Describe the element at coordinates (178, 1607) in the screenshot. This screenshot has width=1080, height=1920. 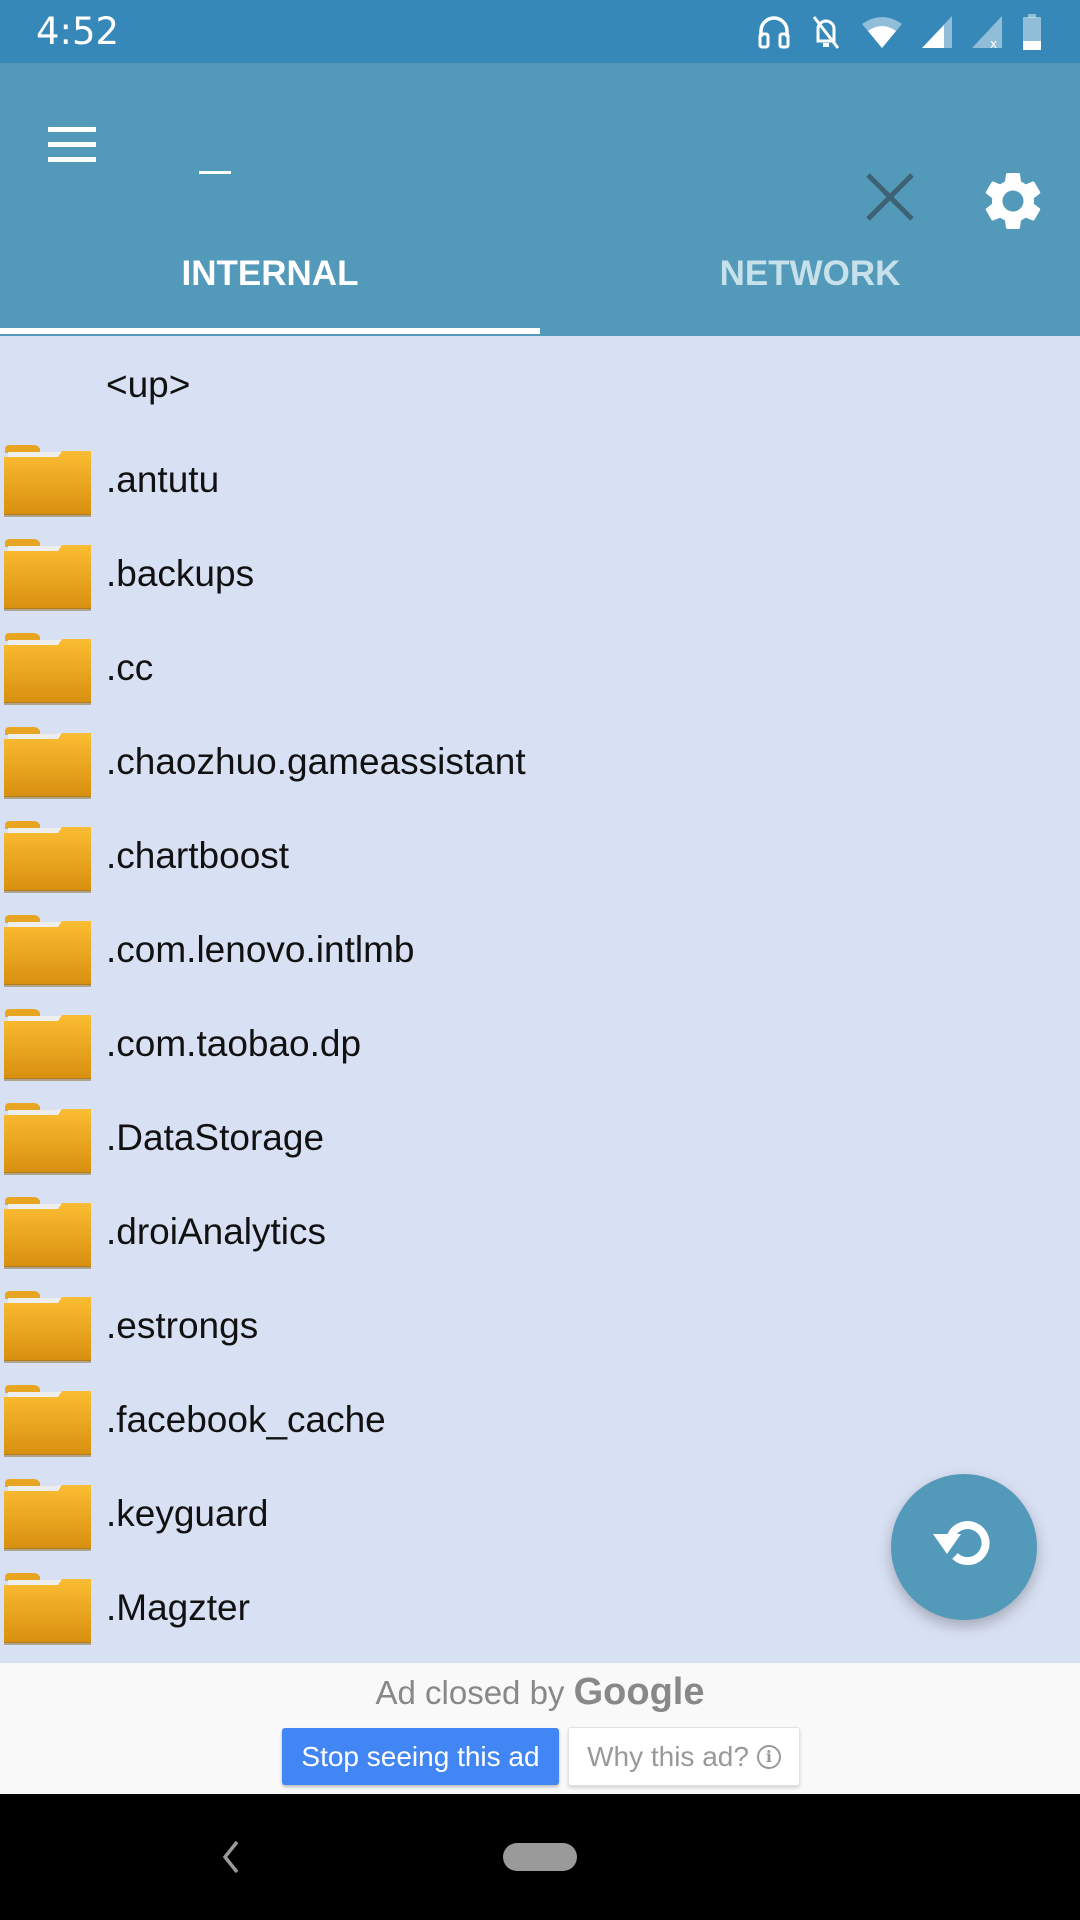
I see `file-name: .Magzter` at that location.